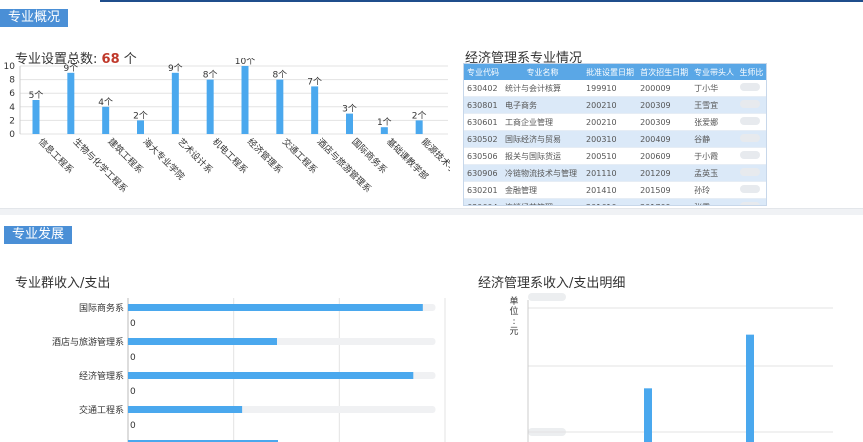  Describe the element at coordinates (70, 68) in the screenshot. I see `bar-value-label: 9个` at that location.